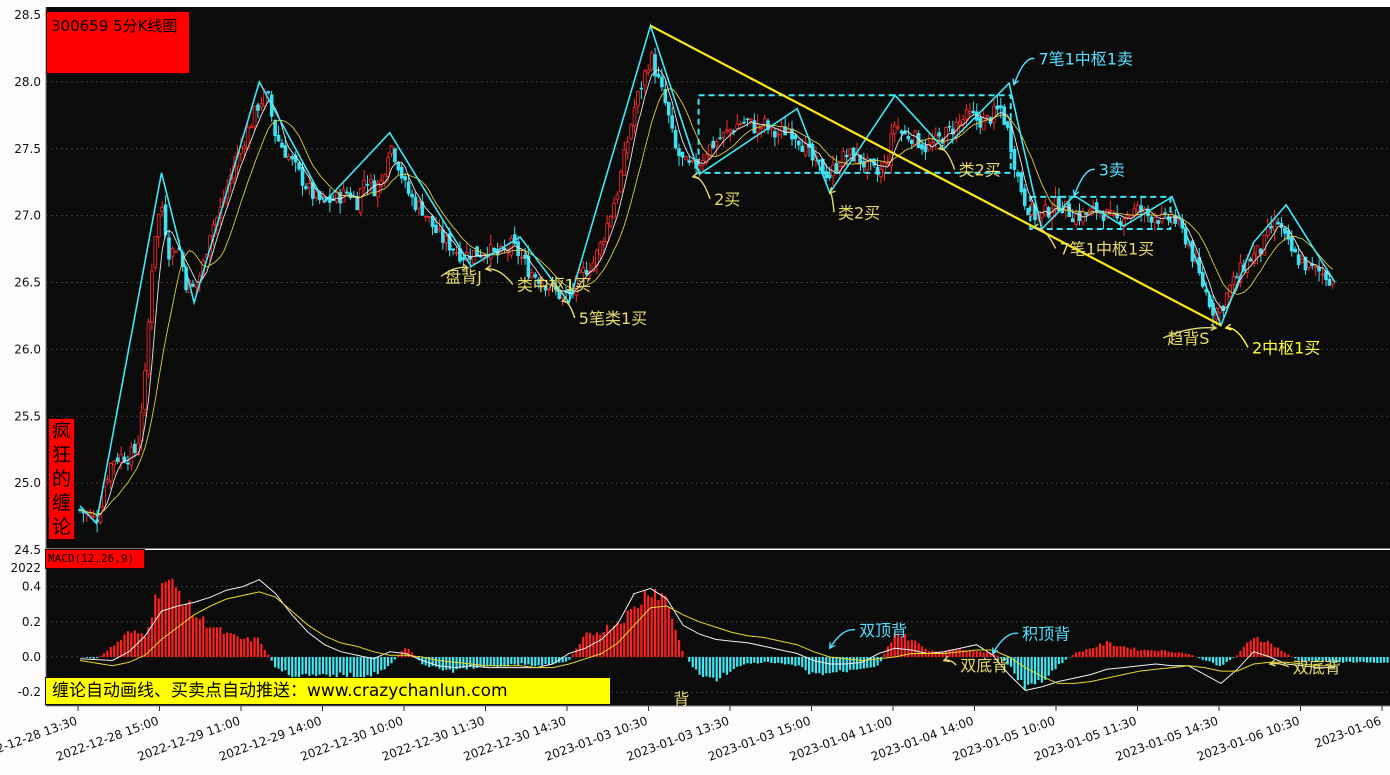 The height and width of the screenshot is (775, 1390). I want to click on chart-annotation: 趋背S, so click(1188, 338).